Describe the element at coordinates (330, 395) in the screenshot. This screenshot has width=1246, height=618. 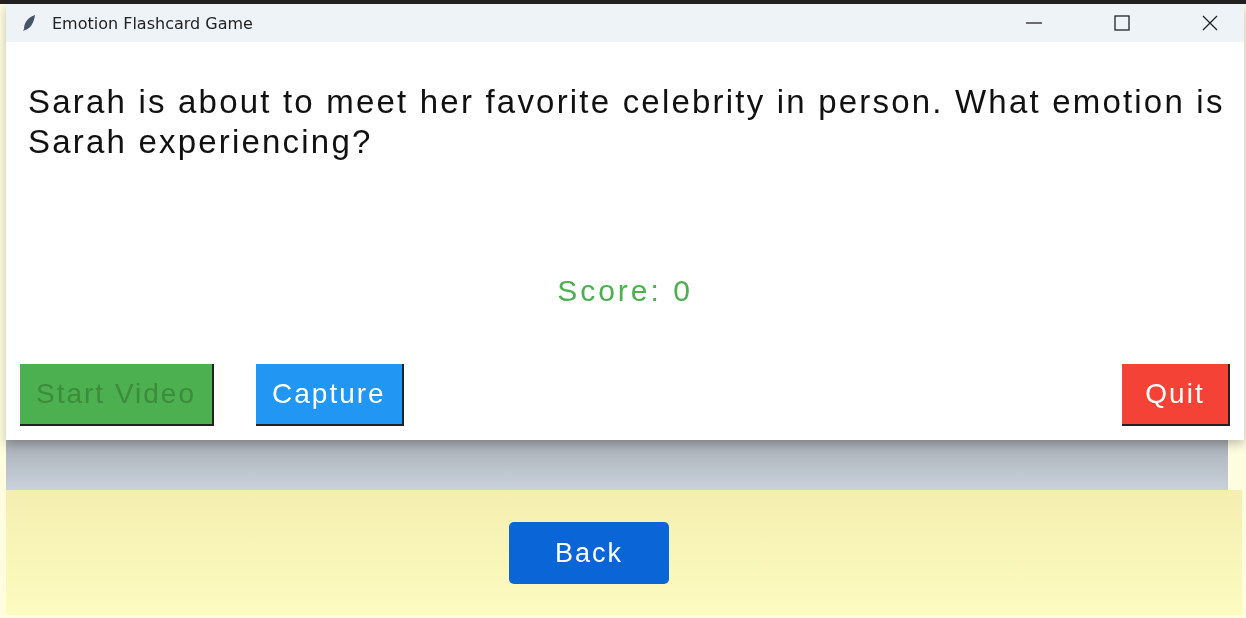
I see `capture-button: Capture` at that location.